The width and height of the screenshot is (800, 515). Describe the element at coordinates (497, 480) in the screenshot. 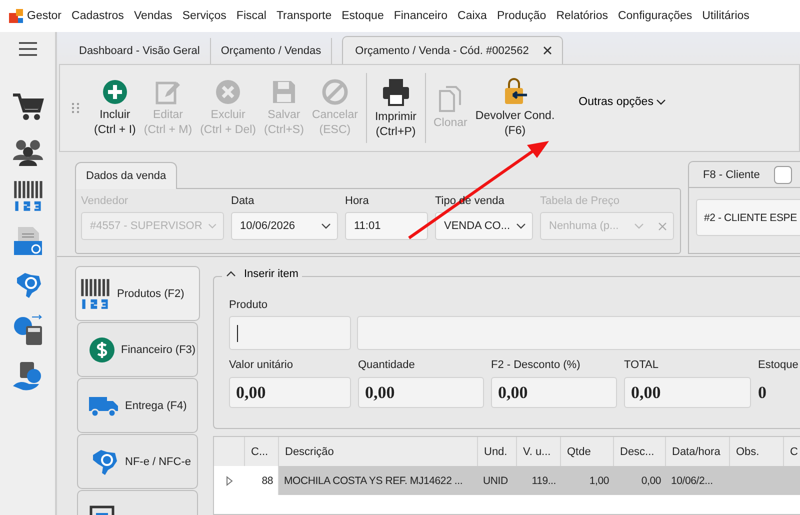

I see `table-cell: UNID` at that location.